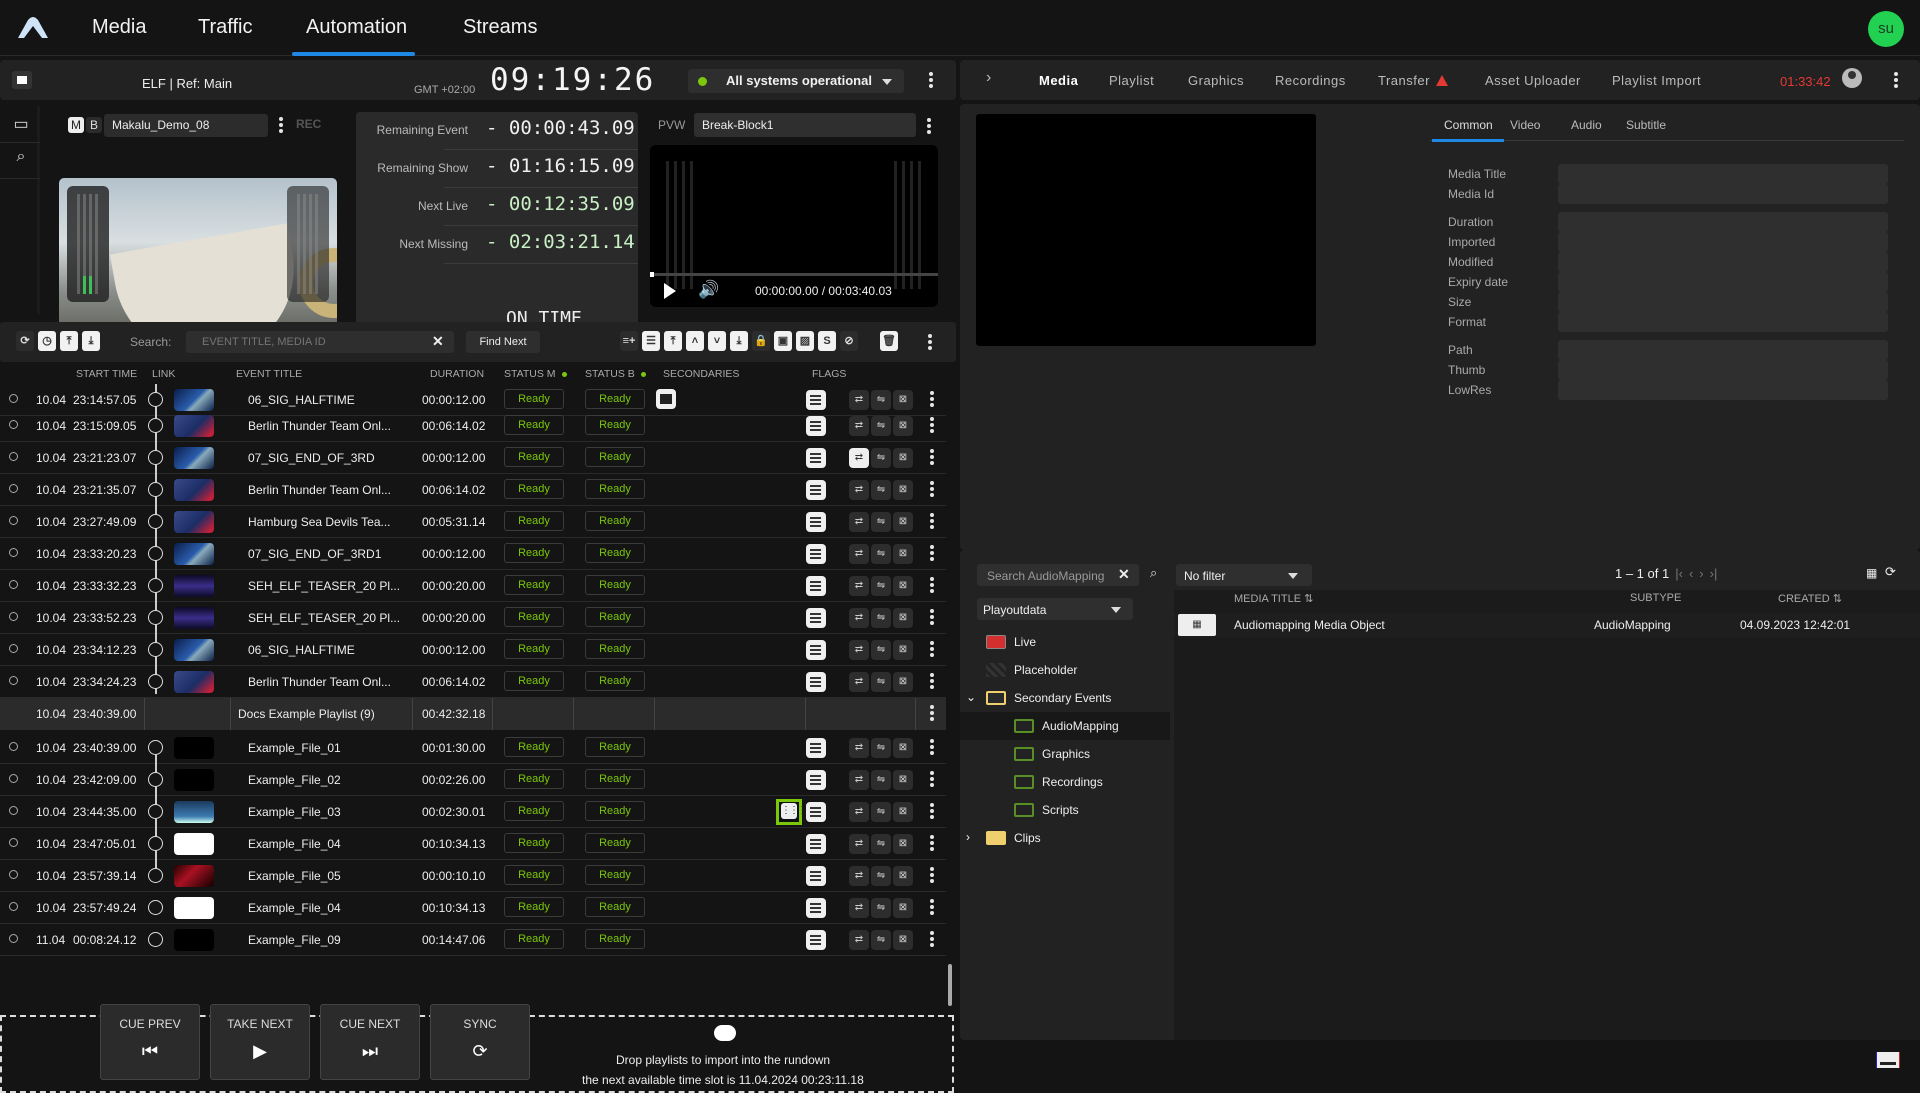 This screenshot has width=1920, height=1093. Describe the element at coordinates (25, 341) in the screenshot. I see `refresh-icon: ⟳` at that location.